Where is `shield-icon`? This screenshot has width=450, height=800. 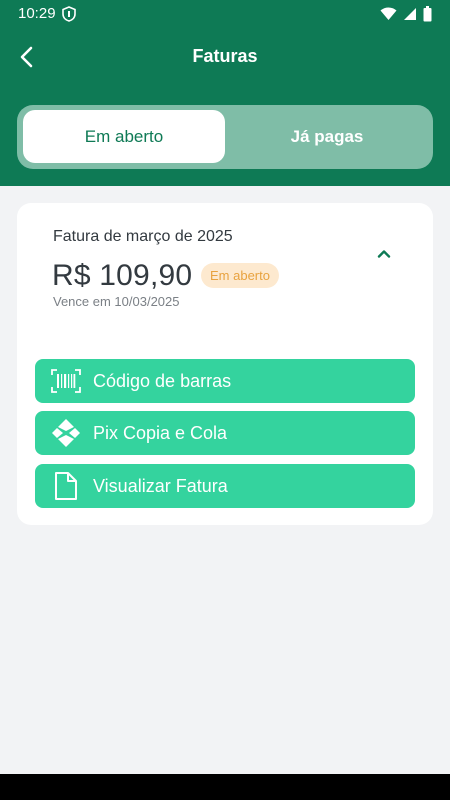
shield-icon is located at coordinates (69, 14).